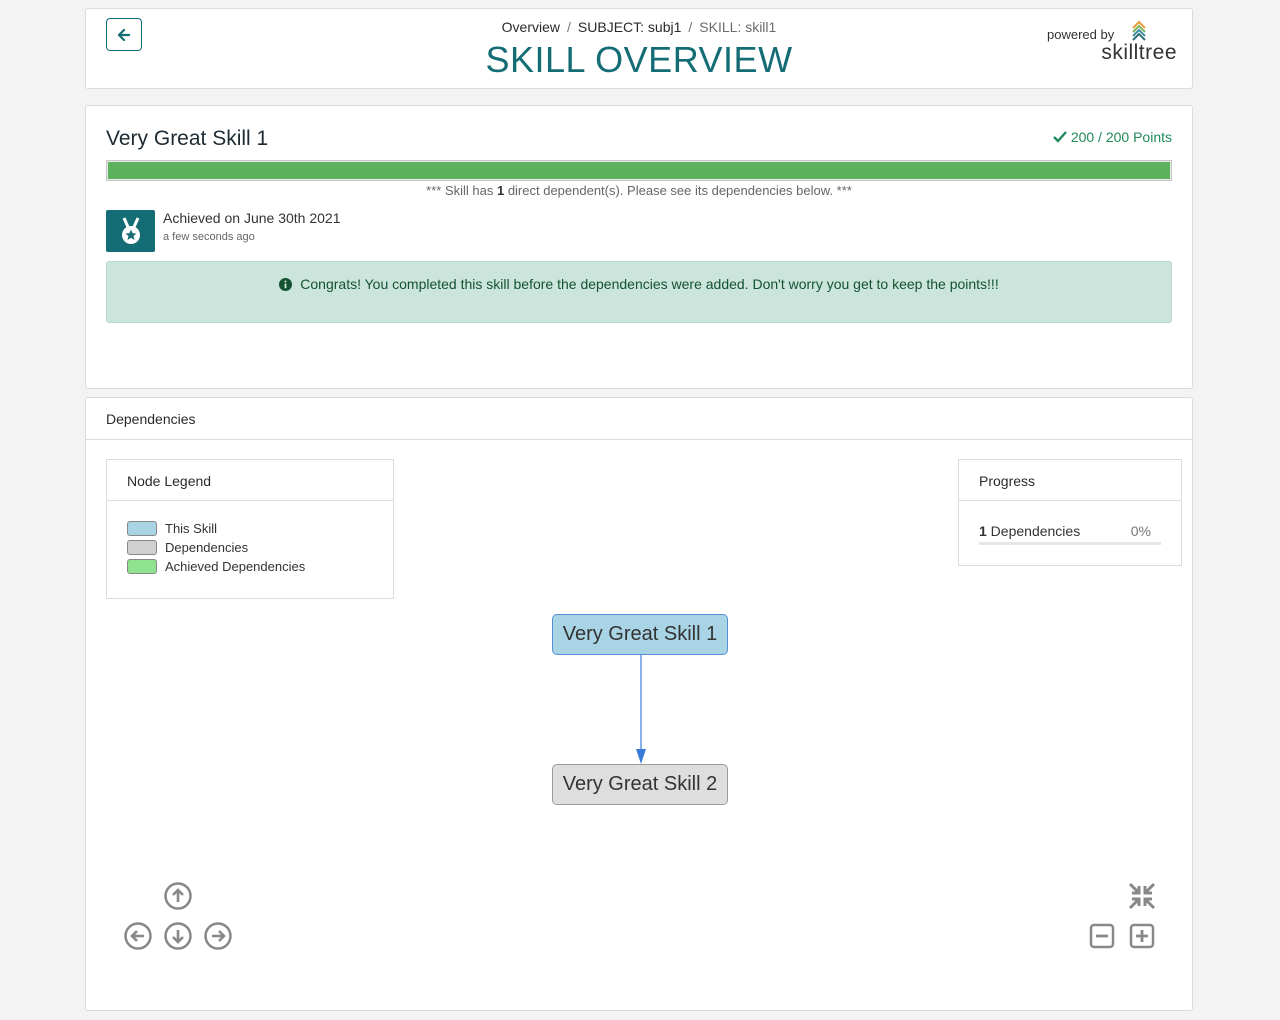  I want to click on legend-item-this-skill: This Skill, so click(172, 528).